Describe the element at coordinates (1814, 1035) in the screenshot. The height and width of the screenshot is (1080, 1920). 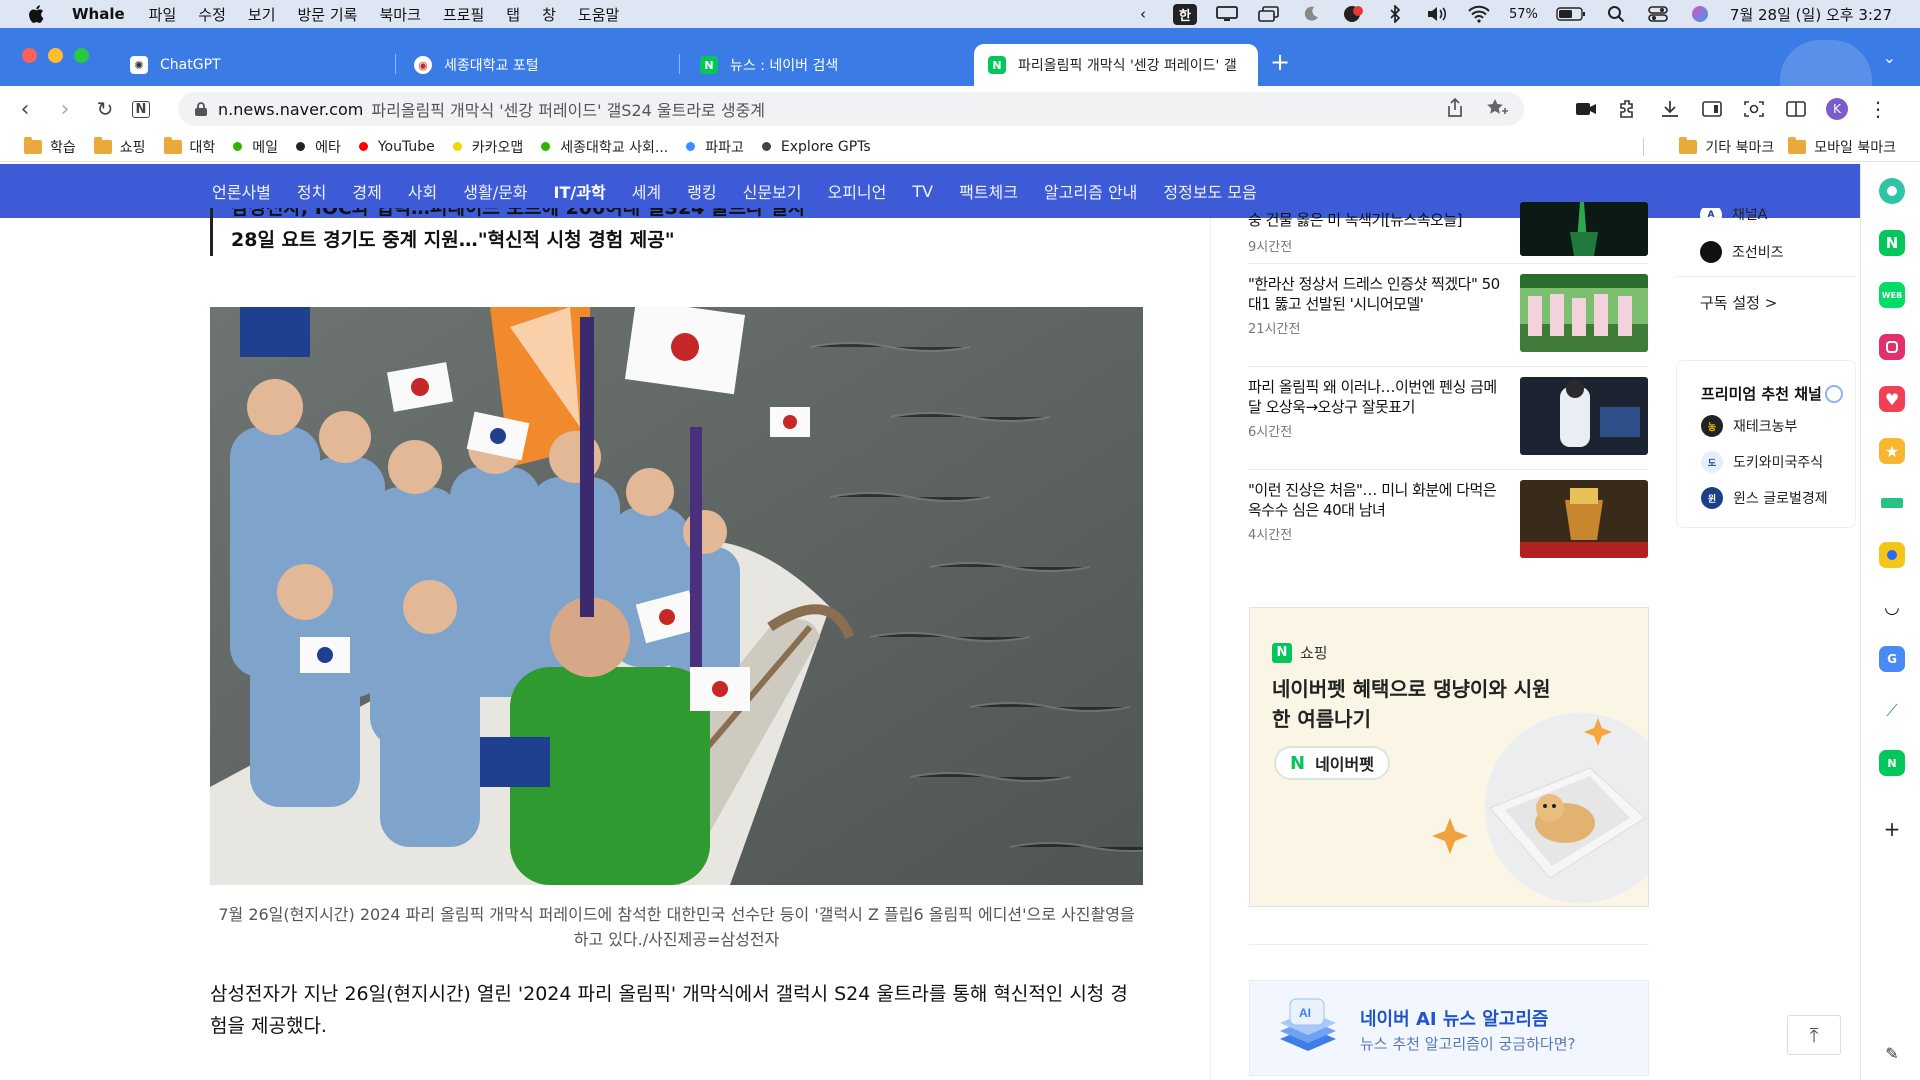
I see `scroll-to-top-button: ⤒` at that location.